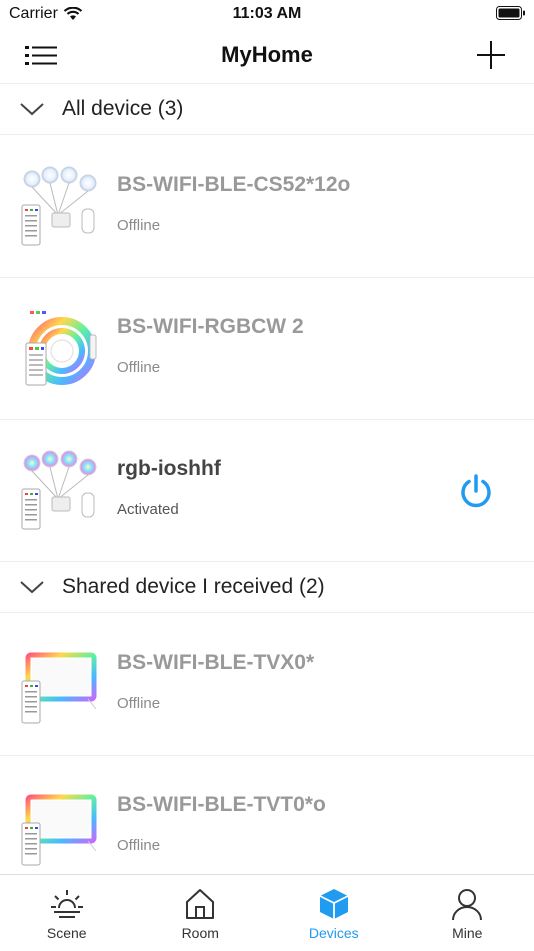  Describe the element at coordinates (200, 933) in the screenshot. I see `tab-label: Room` at that location.